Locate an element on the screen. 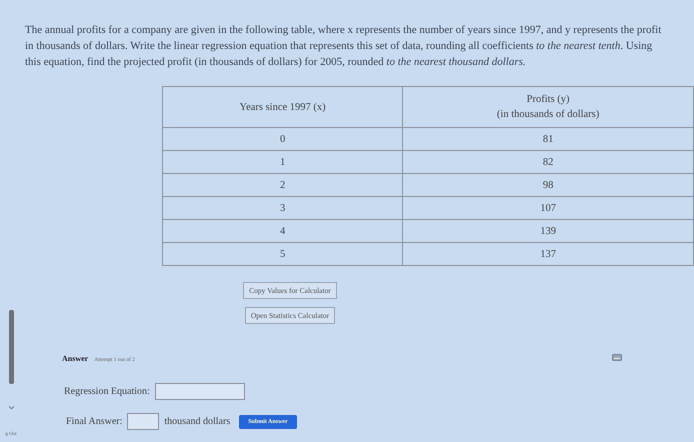 The width and height of the screenshot is (694, 442). table-cell: 2 is located at coordinates (282, 185).